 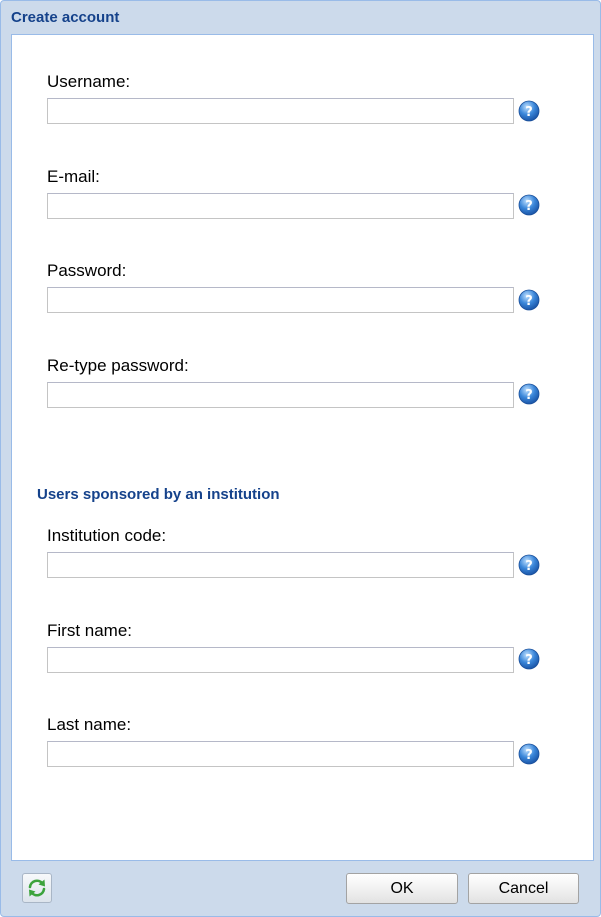 I want to click on username-label: Username:, so click(x=89, y=81).